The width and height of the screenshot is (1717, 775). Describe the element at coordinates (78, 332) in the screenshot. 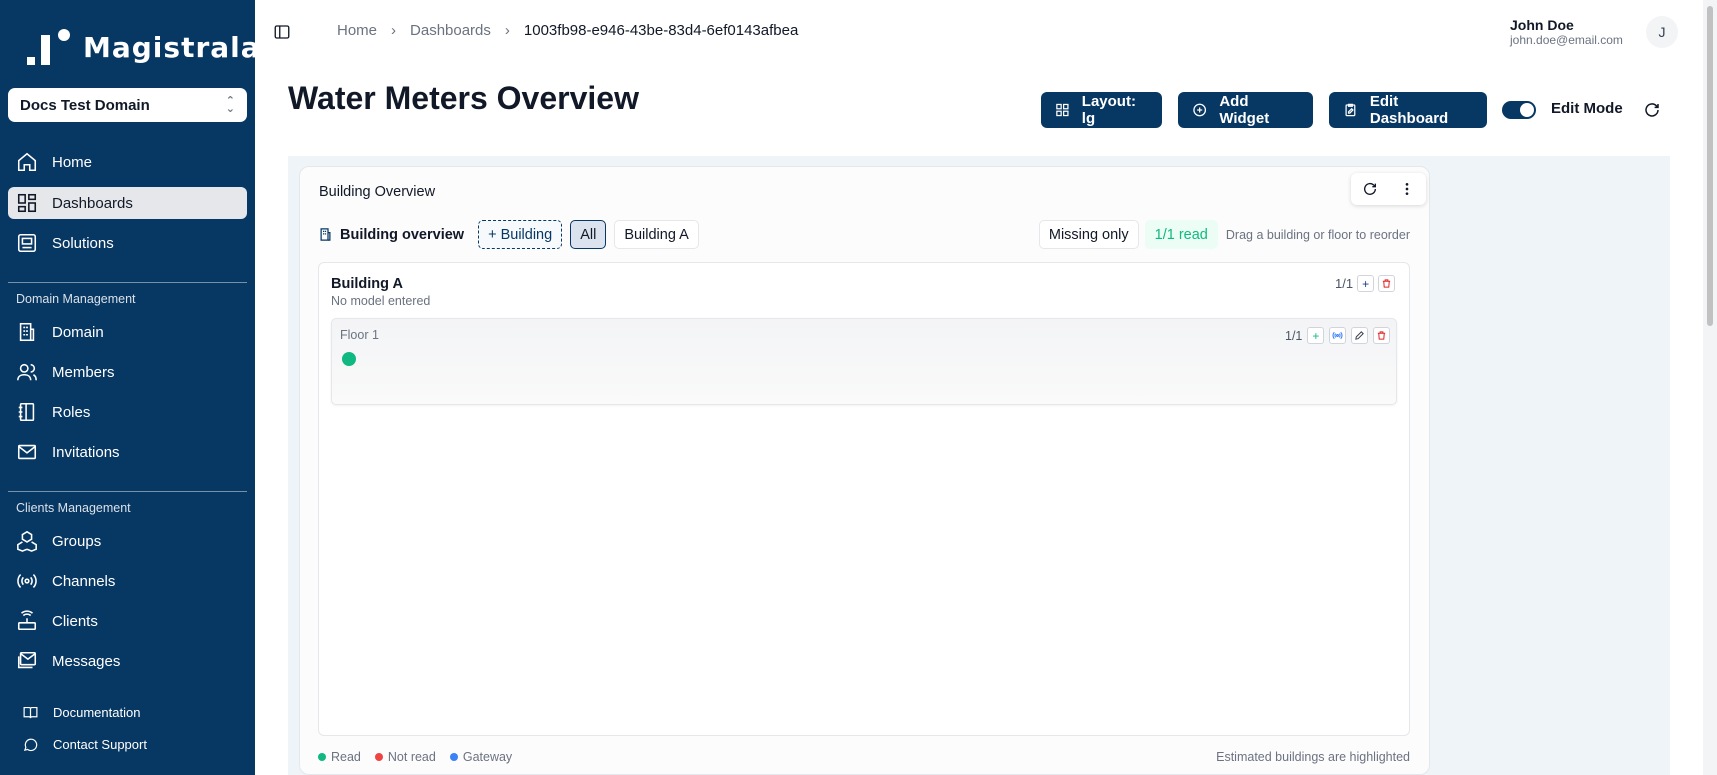

I see `sidebar-item-label: Domain` at that location.